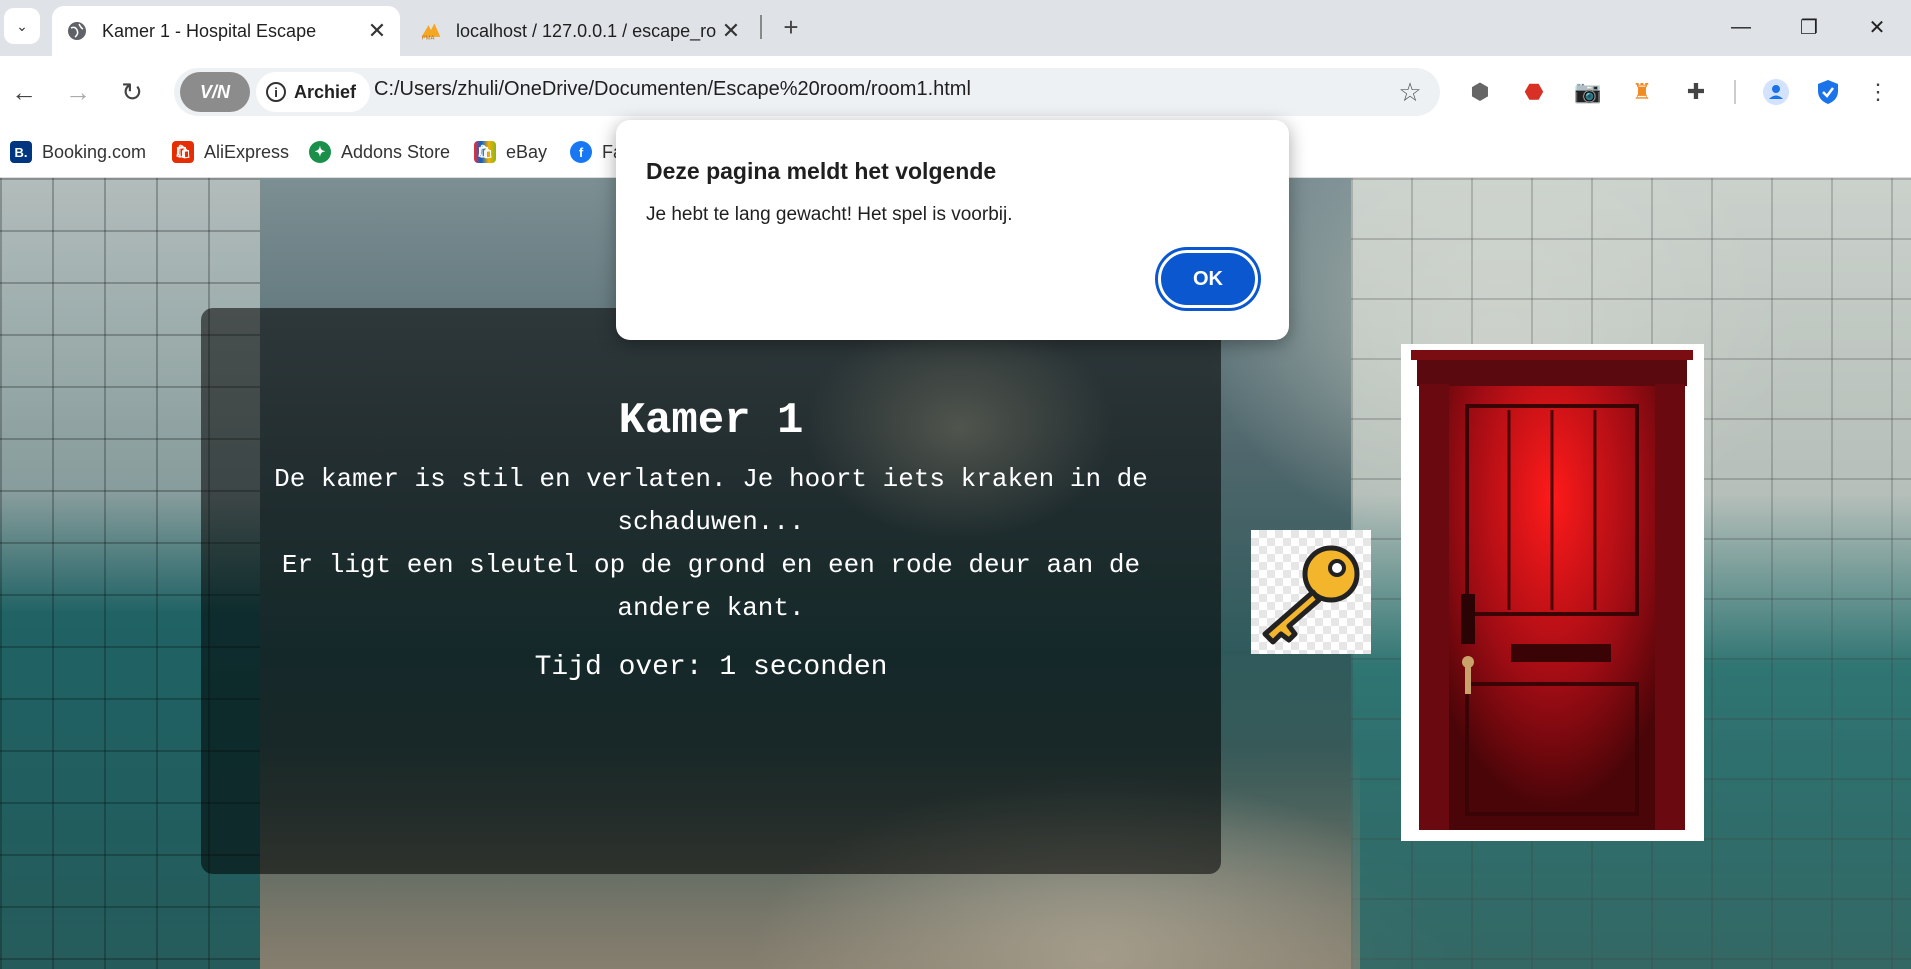 Image resolution: width=1911 pixels, height=969 pixels. What do you see at coordinates (821, 171) in the screenshot?
I see `dialog-title: Deze pagina meldt het volgende` at bounding box center [821, 171].